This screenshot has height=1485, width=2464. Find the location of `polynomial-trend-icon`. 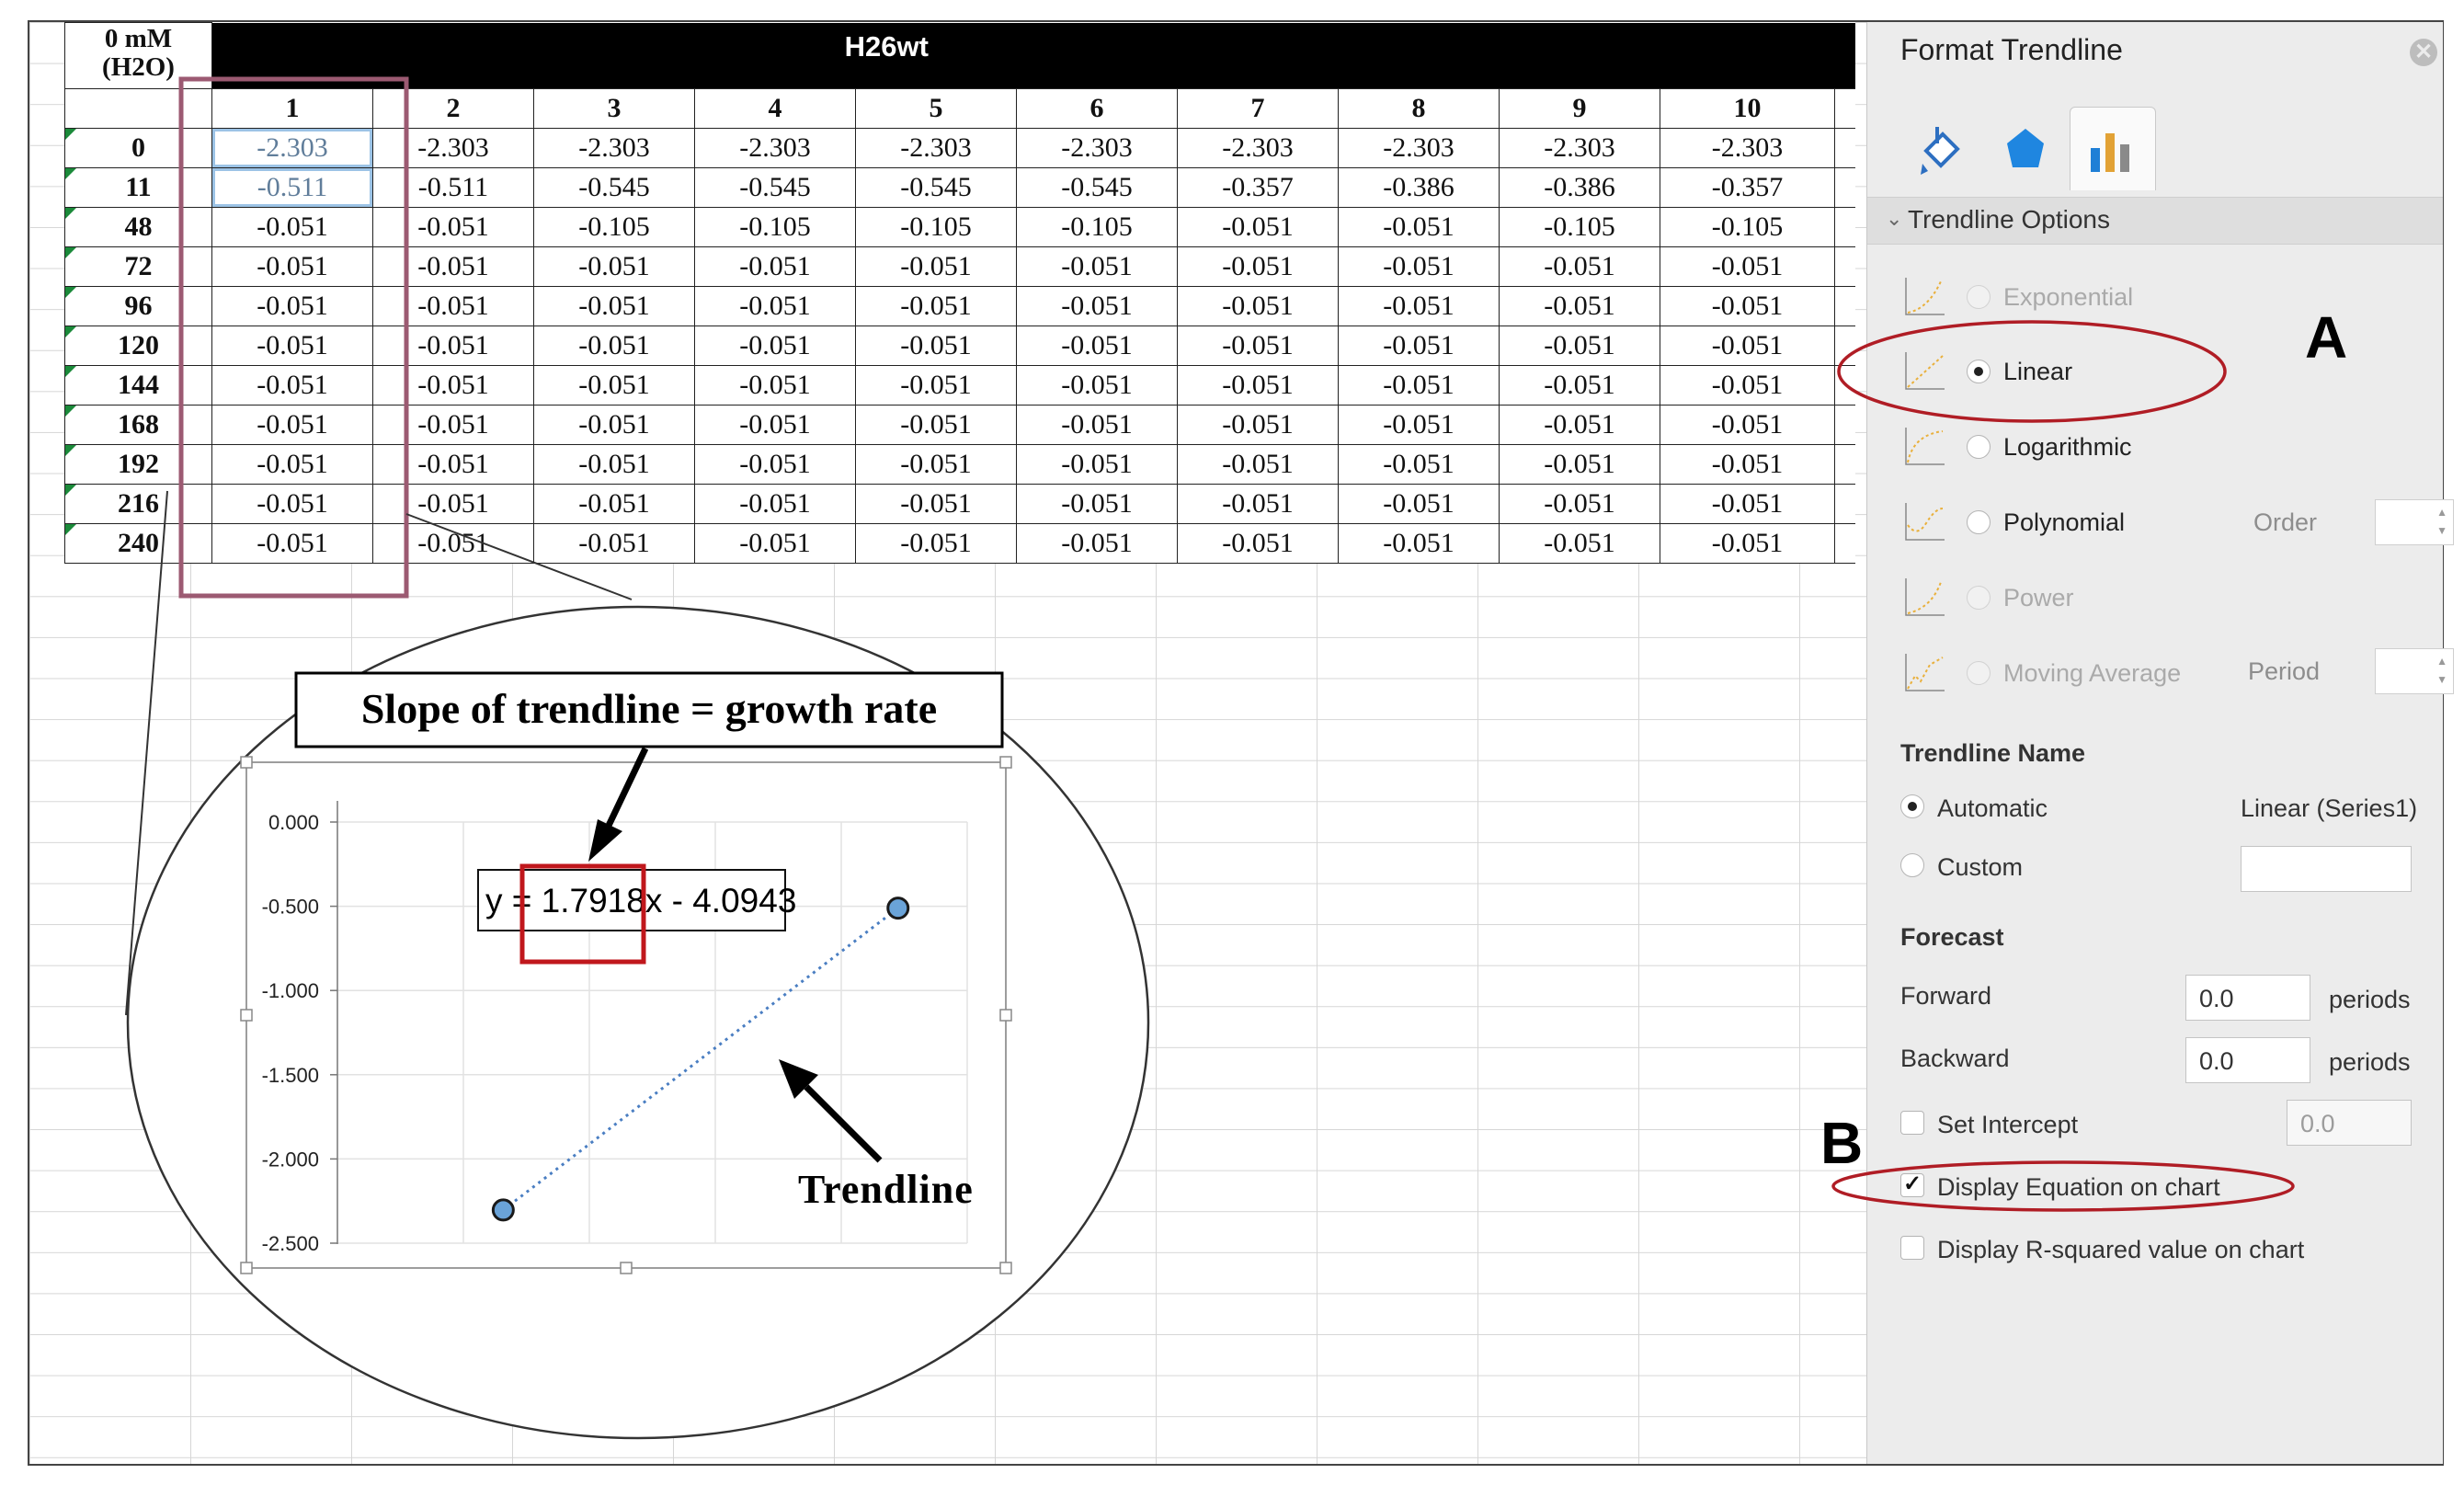

polynomial-trend-icon is located at coordinates (1925, 522).